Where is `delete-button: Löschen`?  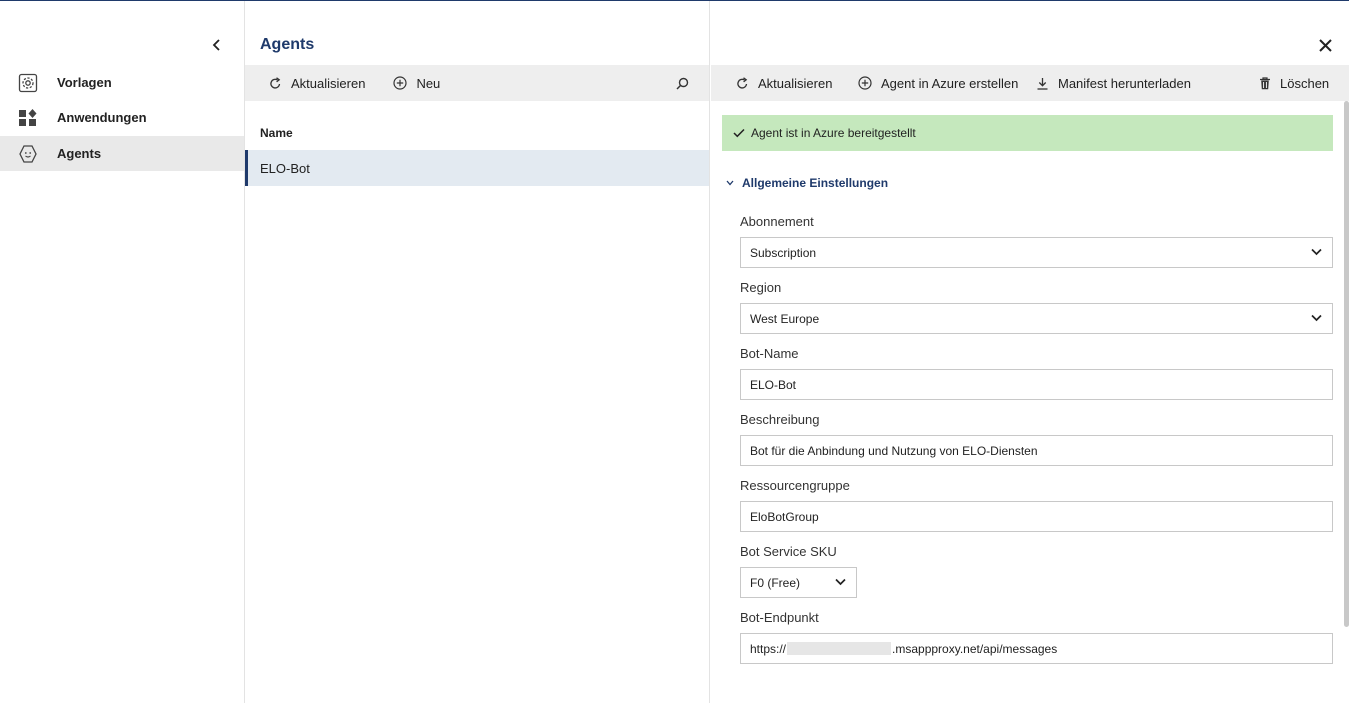
delete-button: Löschen is located at coordinates (1294, 83).